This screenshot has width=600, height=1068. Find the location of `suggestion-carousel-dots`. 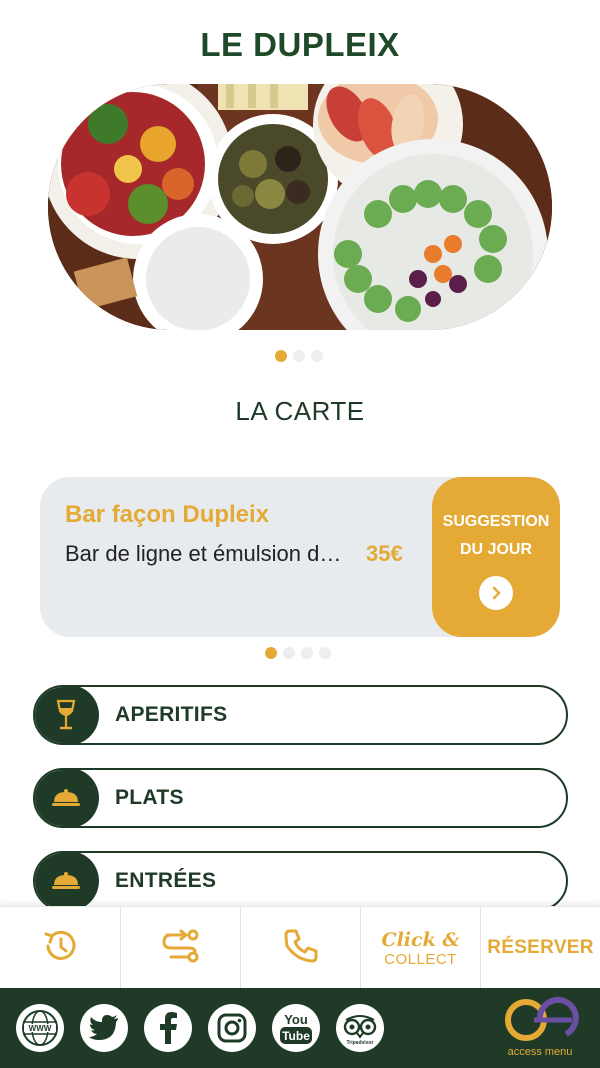

suggestion-carousel-dots is located at coordinates (298, 653).